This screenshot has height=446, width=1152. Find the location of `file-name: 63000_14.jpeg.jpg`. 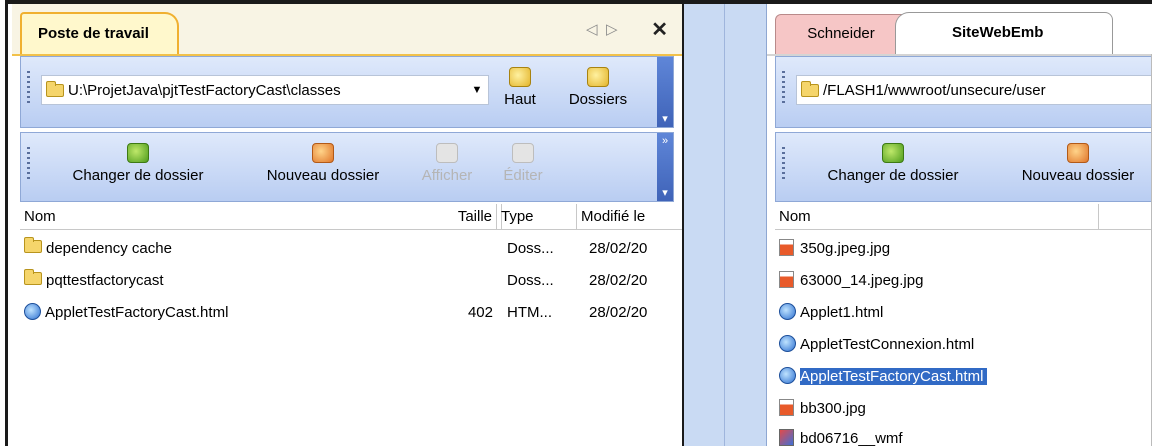

file-name: 63000_14.jpeg.jpg is located at coordinates (862, 280).